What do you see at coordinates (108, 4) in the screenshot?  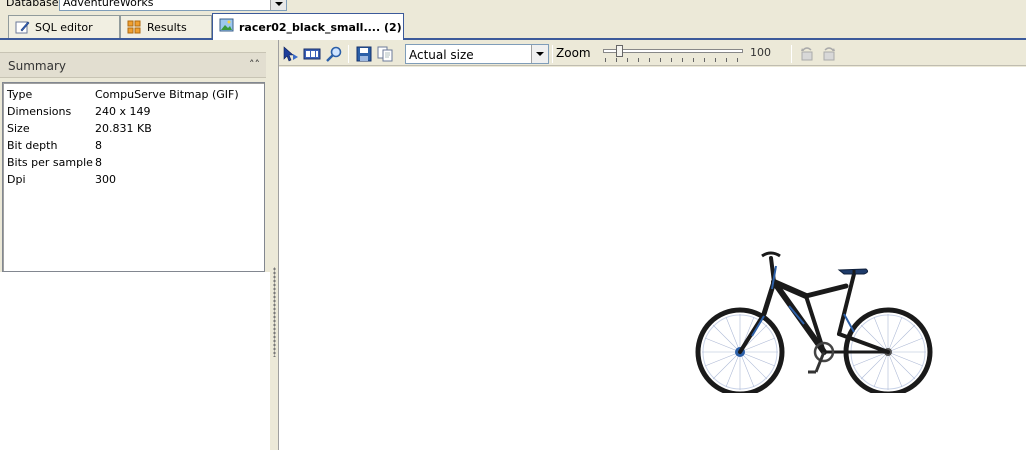 I see `database-select-value: AdventureWorks` at bounding box center [108, 4].